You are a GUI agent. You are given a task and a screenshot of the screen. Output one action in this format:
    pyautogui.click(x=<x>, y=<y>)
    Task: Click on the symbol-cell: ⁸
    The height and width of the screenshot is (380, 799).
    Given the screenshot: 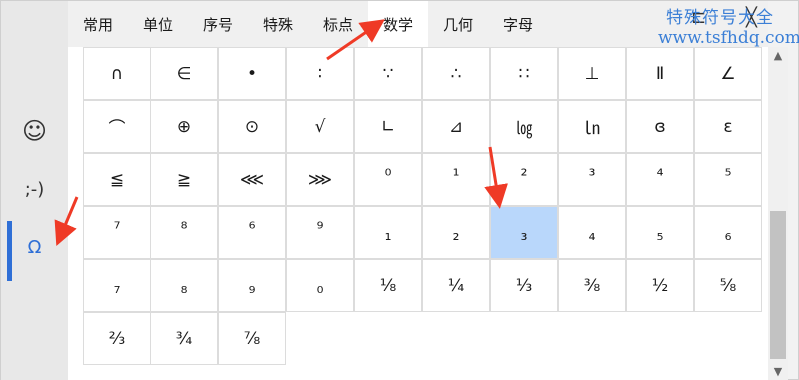 What is the action you would take?
    pyautogui.click(x=184, y=232)
    